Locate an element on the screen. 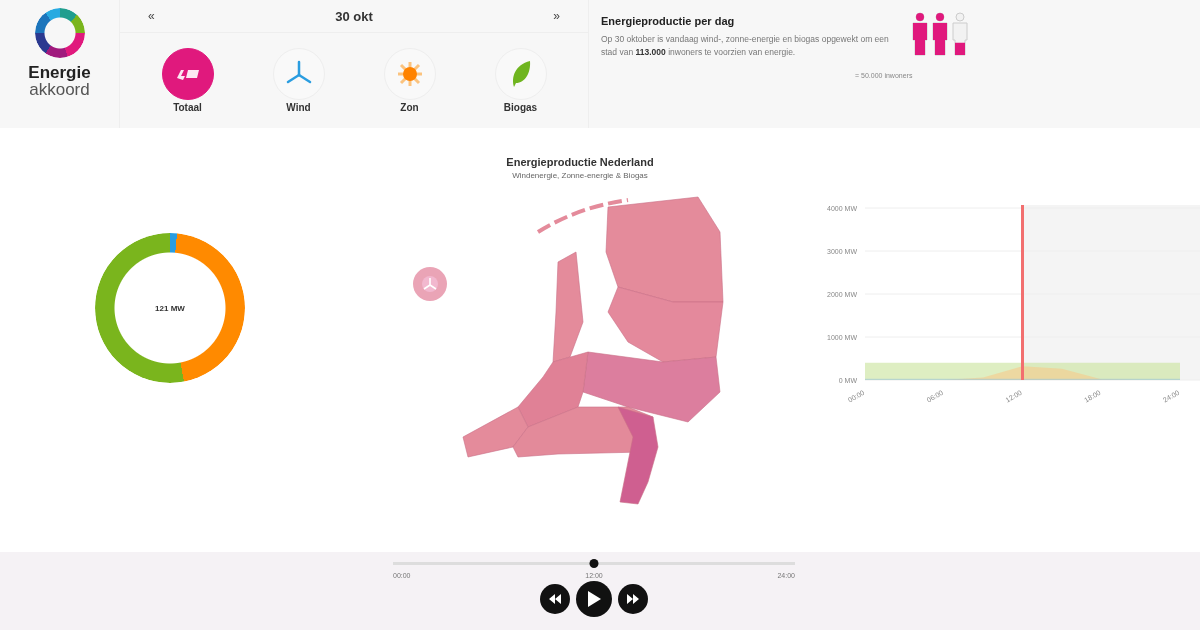  date-label: 30 okt is located at coordinates (354, 16).